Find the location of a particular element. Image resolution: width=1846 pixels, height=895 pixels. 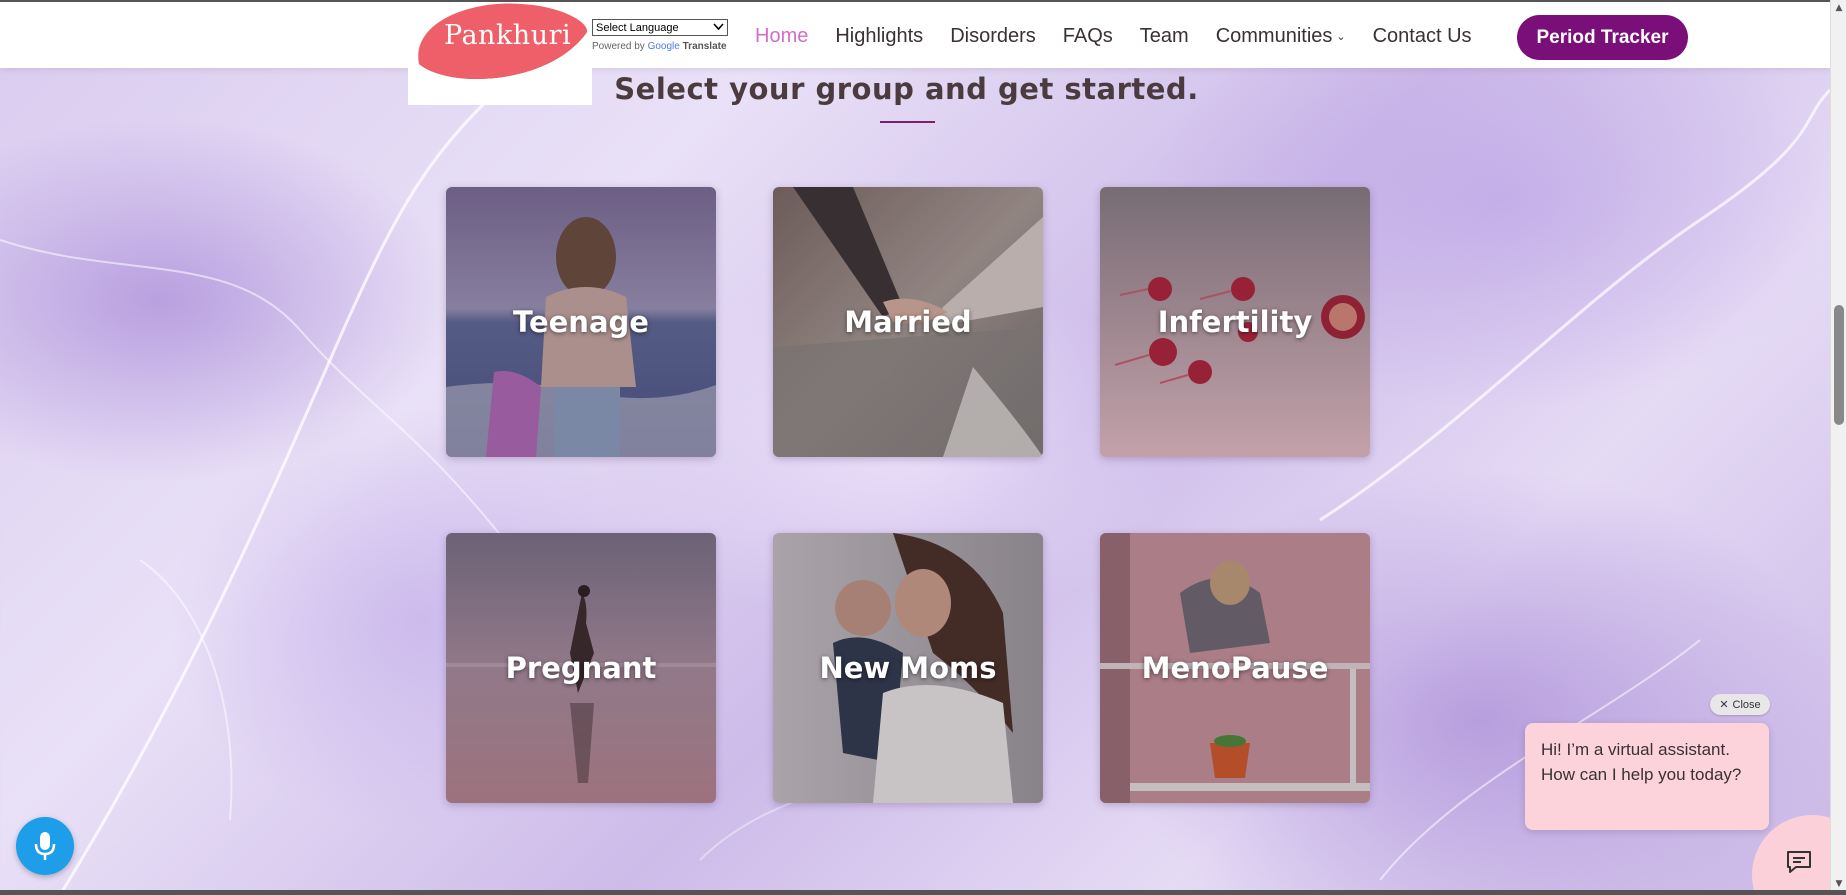

group-card-new-moms: New Moms is located at coordinates (908, 668).